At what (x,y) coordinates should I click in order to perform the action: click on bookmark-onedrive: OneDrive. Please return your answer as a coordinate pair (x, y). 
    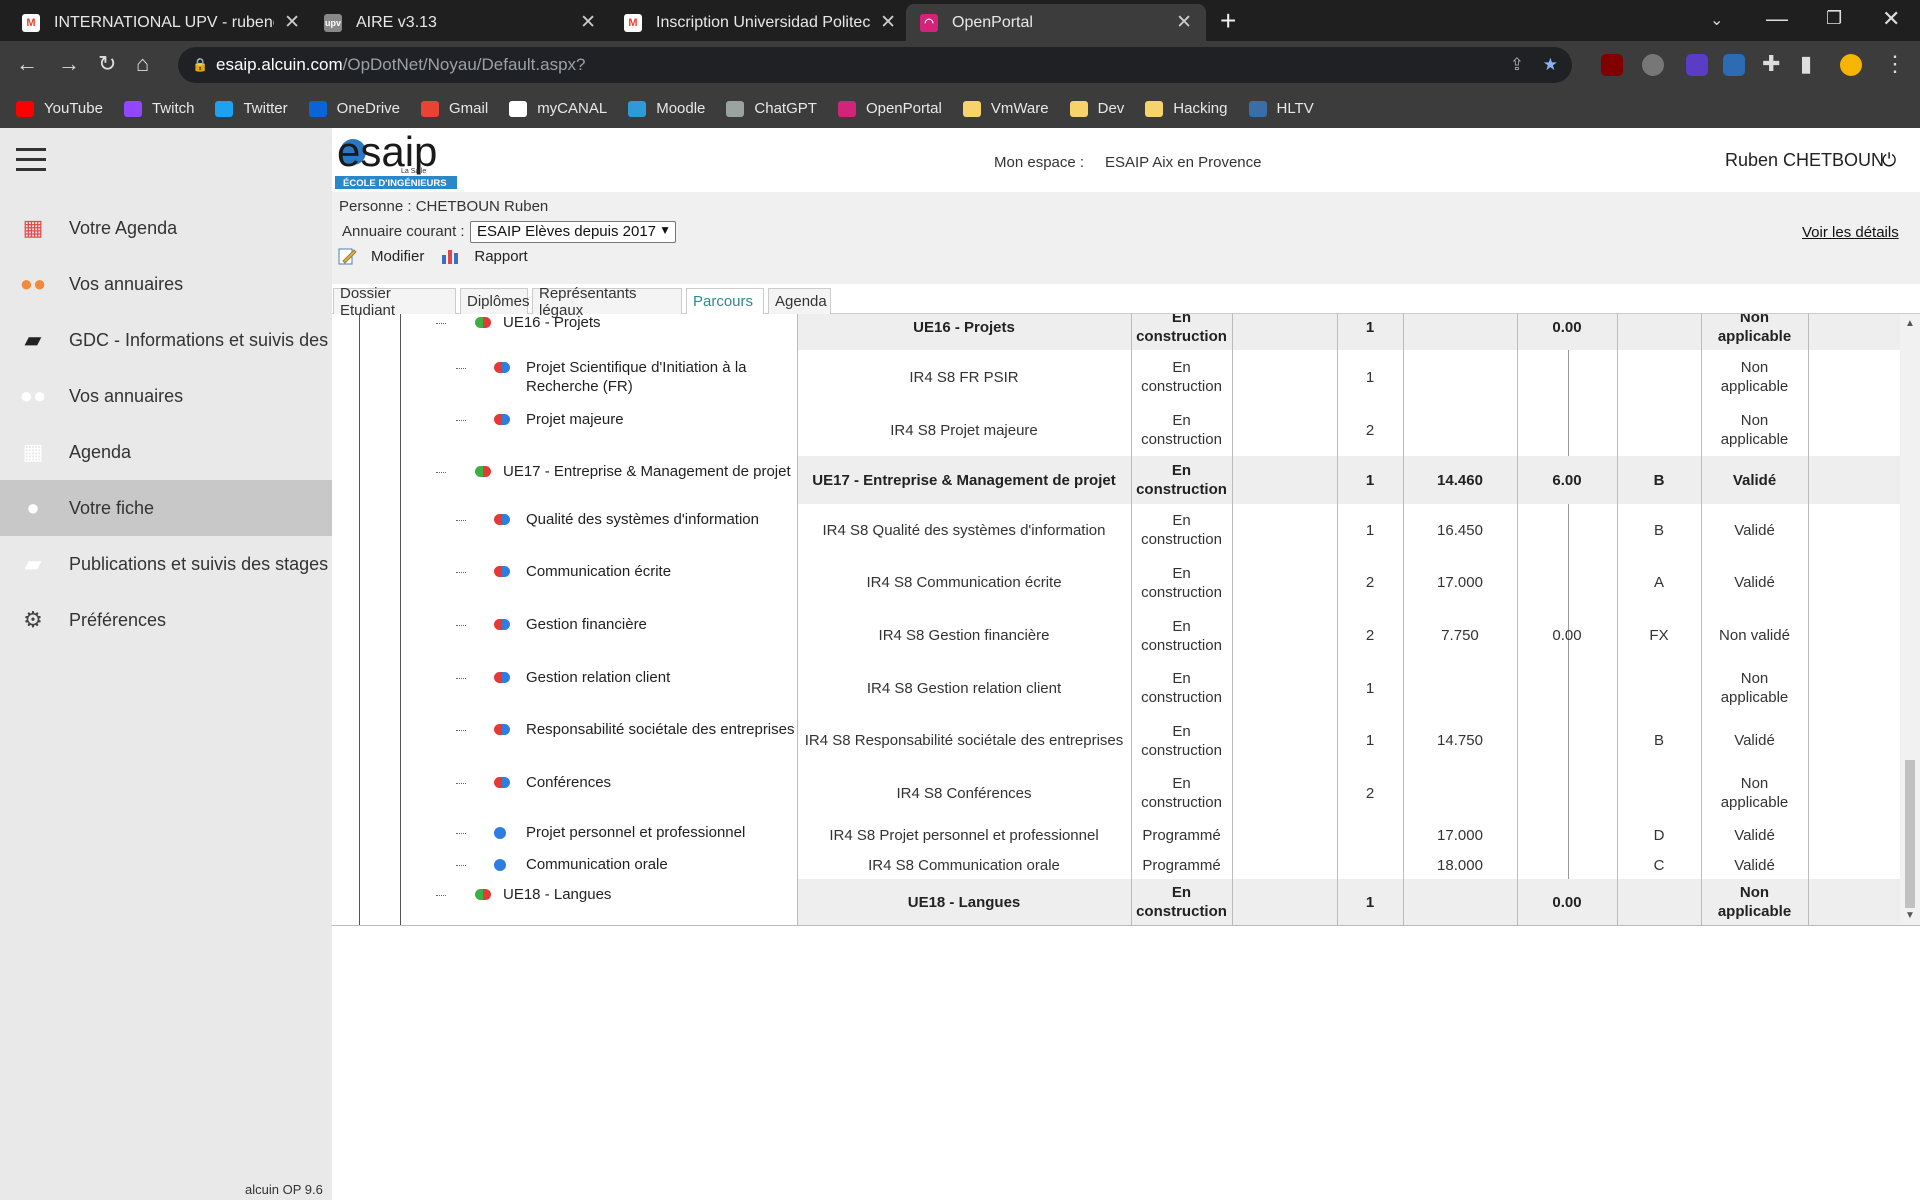
    Looking at the image, I should click on (354, 108).